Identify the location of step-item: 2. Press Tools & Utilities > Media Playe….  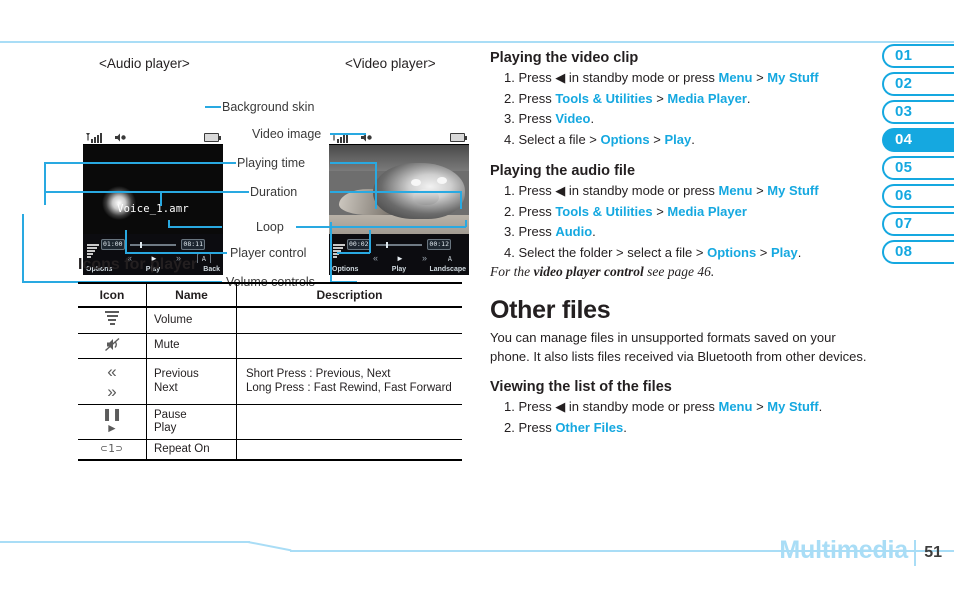
(688, 212).